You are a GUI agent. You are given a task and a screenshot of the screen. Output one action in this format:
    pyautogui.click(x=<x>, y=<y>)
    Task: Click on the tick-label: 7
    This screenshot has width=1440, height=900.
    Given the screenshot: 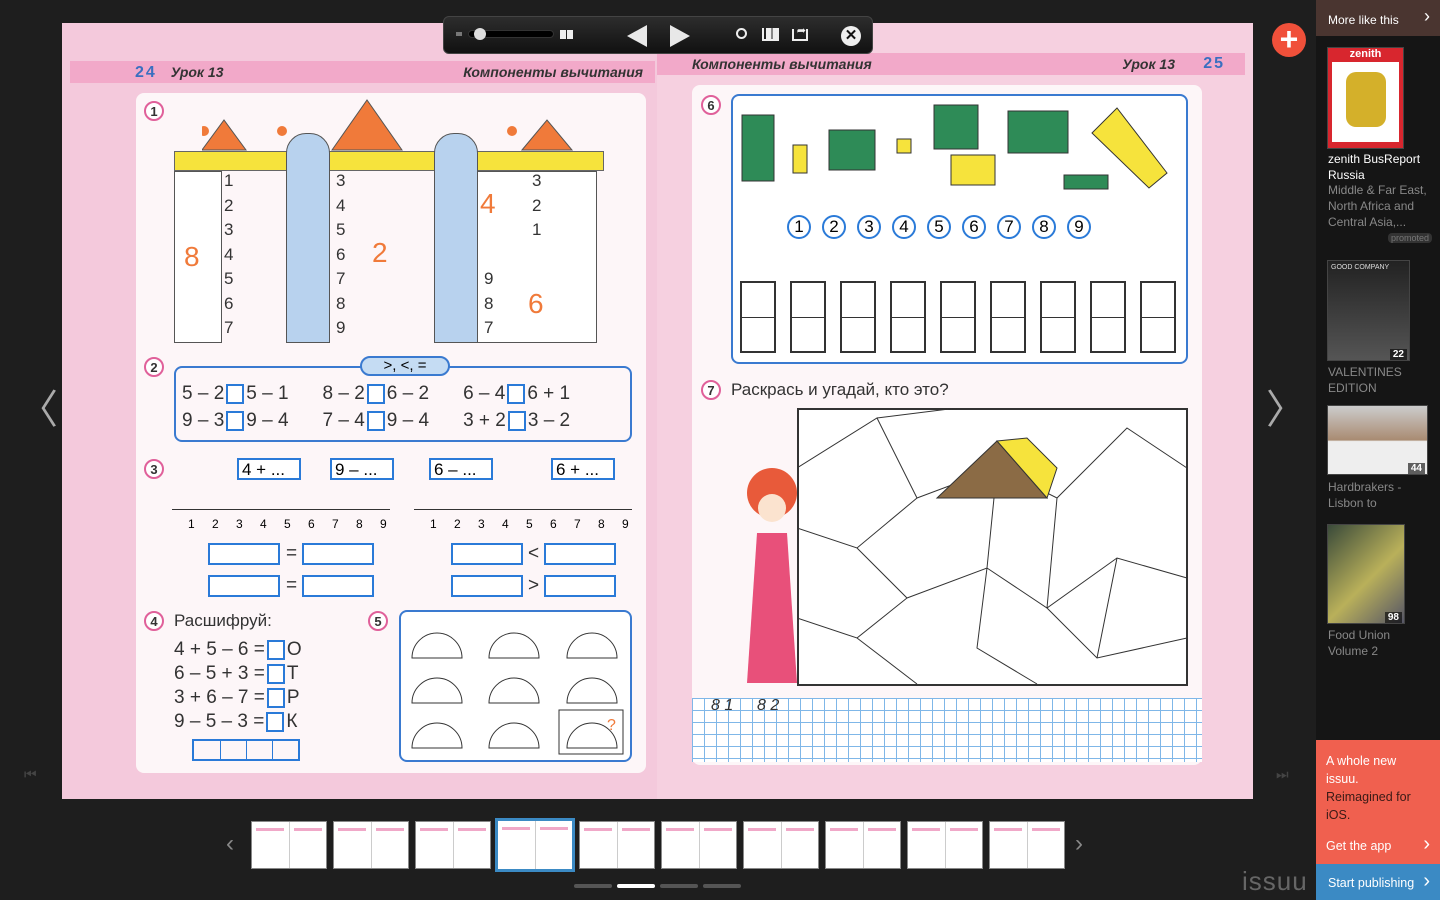 What is the action you would take?
    pyautogui.click(x=577, y=524)
    